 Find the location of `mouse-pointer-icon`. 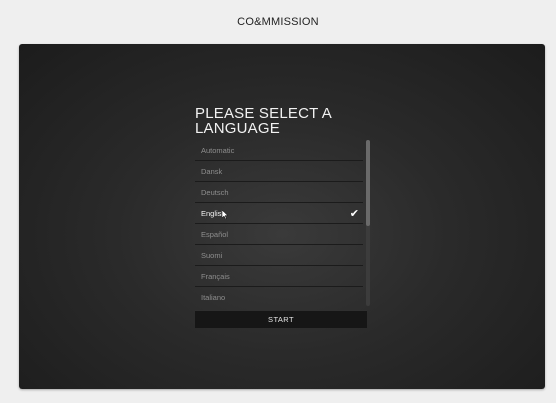

mouse-pointer-icon is located at coordinates (225, 214).